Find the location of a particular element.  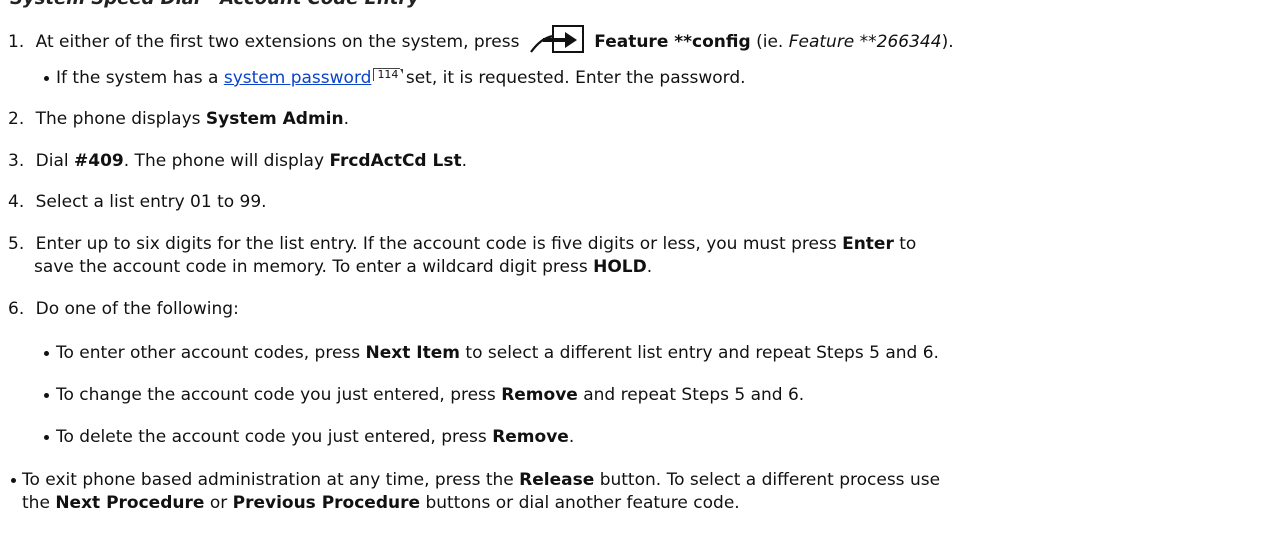

bullet-text: To enter other account codes, press is located at coordinates (208, 353).